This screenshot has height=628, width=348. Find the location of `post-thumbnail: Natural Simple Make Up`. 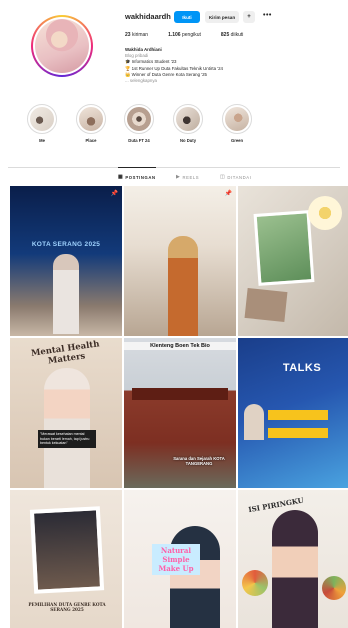

post-thumbnail: Natural Simple Make Up is located at coordinates (180, 559).